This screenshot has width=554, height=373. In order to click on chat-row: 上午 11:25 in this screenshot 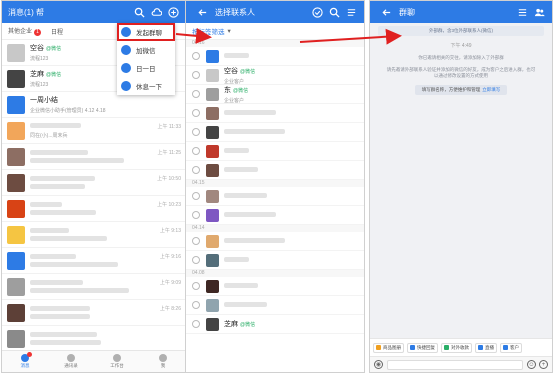, I will do `click(94, 157)`.